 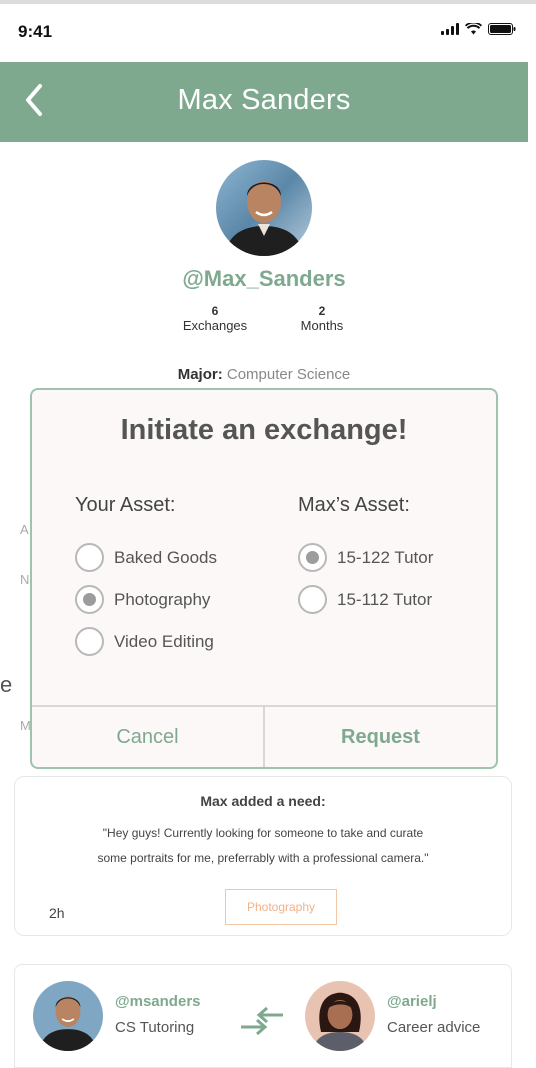 I want to click on status-icons, so click(x=478, y=29).